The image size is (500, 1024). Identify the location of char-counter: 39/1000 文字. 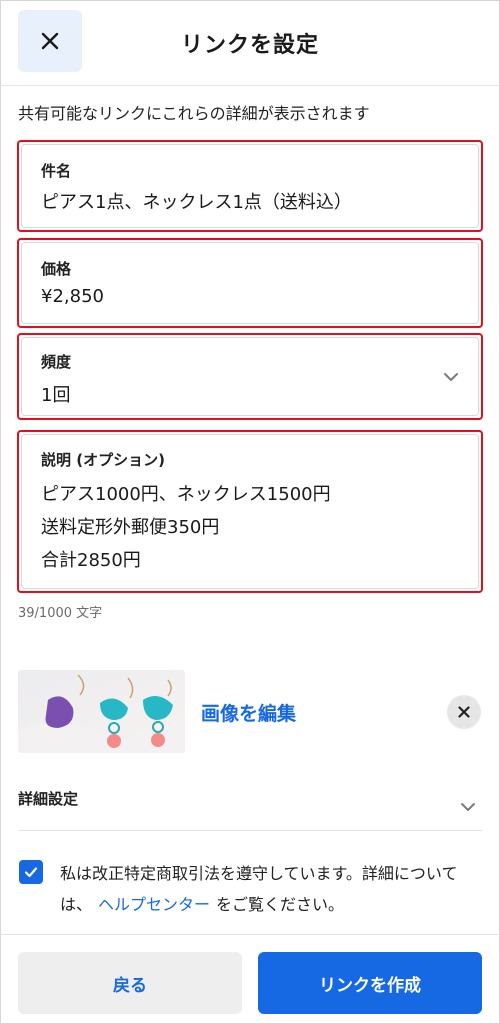
(60, 613).